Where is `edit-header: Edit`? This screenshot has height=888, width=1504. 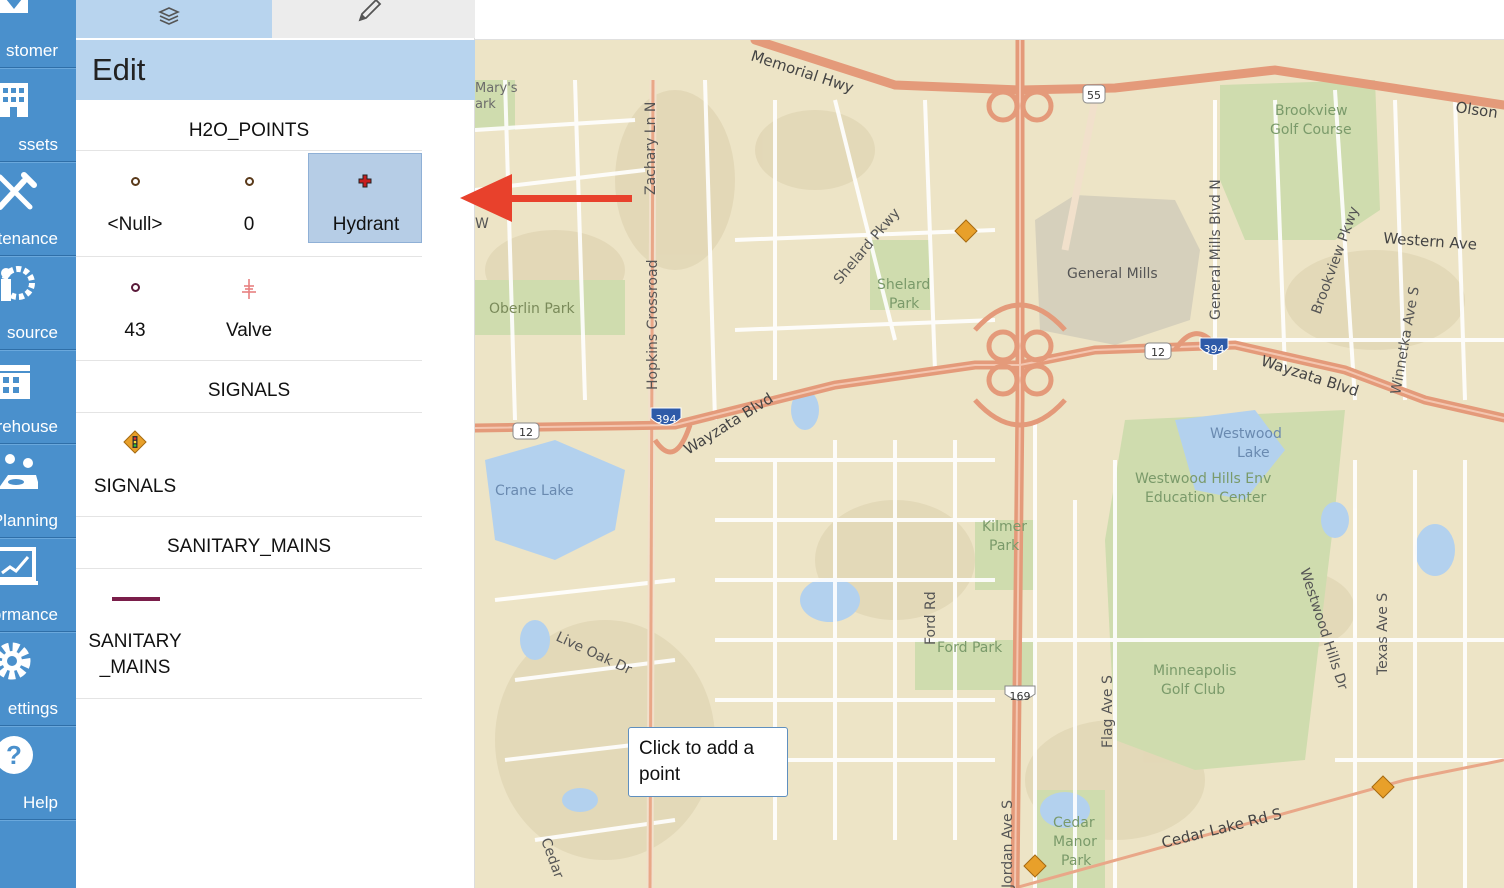
edit-header: Edit is located at coordinates (275, 70).